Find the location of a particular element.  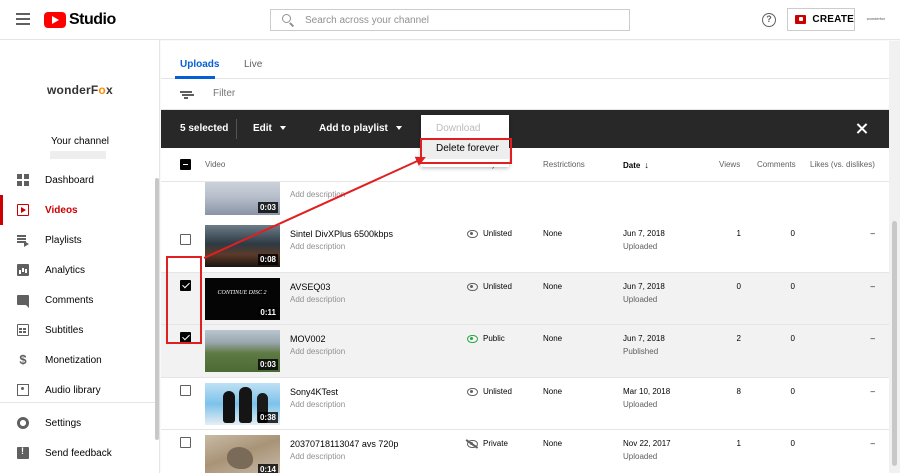

duration-badge: 0:11 is located at coordinates (268, 312).